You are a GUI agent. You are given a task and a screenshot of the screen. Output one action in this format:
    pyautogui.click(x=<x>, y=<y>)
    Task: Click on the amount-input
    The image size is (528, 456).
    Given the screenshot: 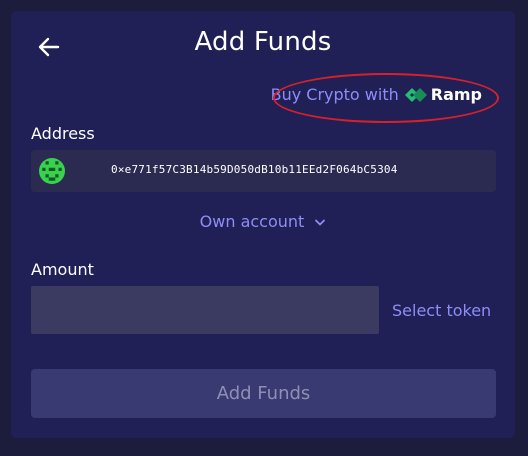 What is the action you would take?
    pyautogui.click(x=205, y=310)
    